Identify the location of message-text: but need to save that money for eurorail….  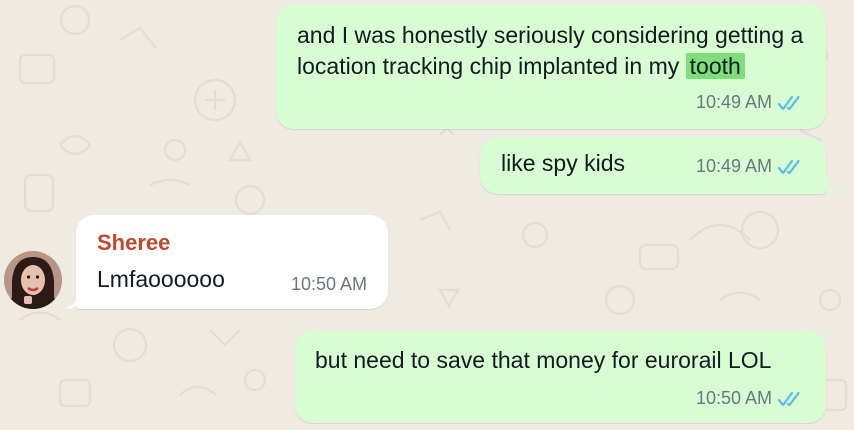
(543, 360).